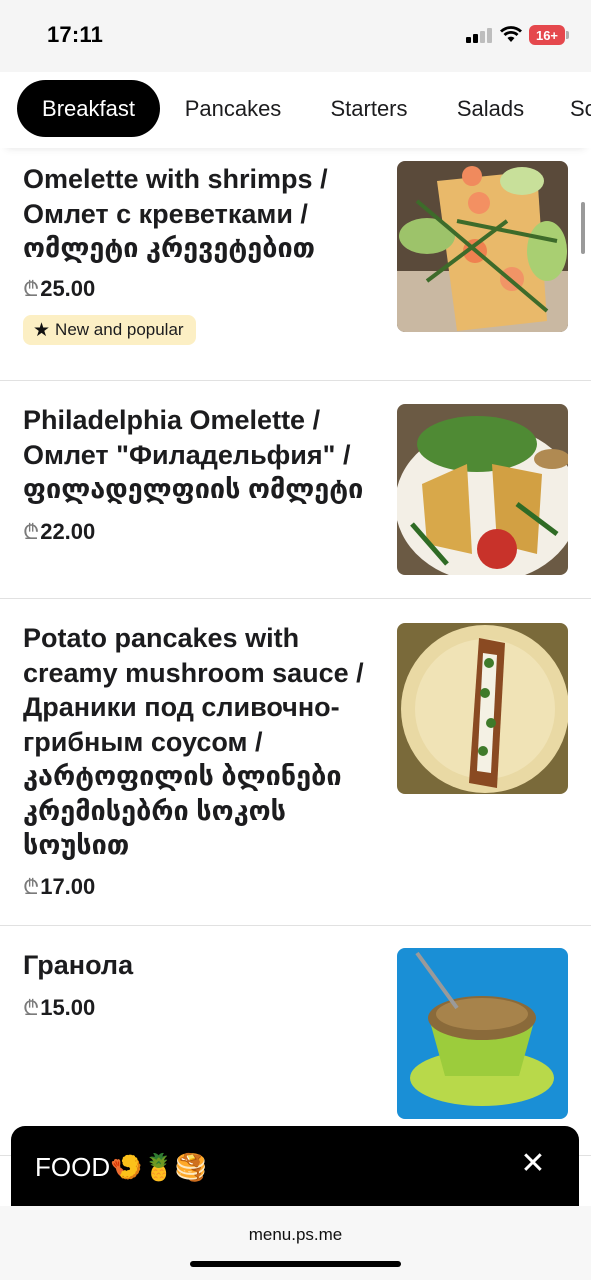  I want to click on item-price: ₾15.00, so click(59, 1007).